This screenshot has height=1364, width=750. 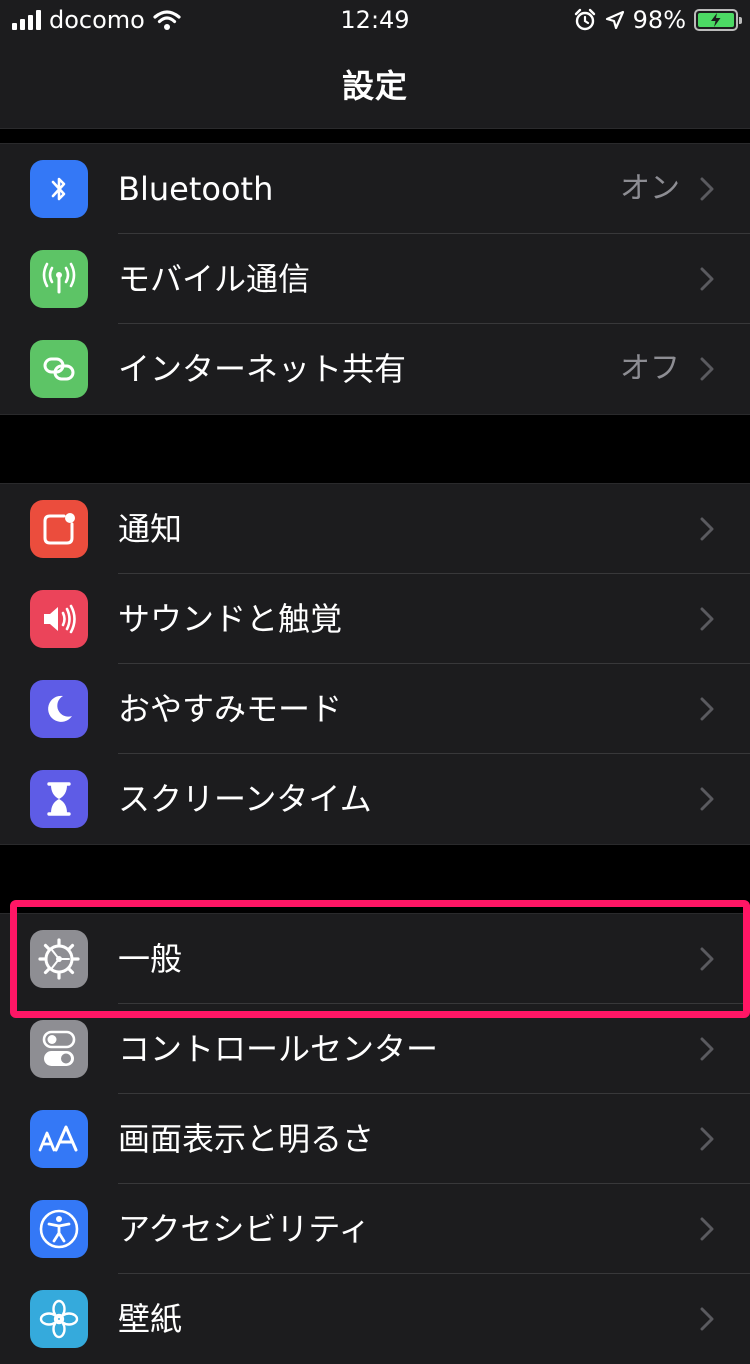 I want to click on settings-row-accessibility: アクセシビリティ, so click(x=375, y=1229).